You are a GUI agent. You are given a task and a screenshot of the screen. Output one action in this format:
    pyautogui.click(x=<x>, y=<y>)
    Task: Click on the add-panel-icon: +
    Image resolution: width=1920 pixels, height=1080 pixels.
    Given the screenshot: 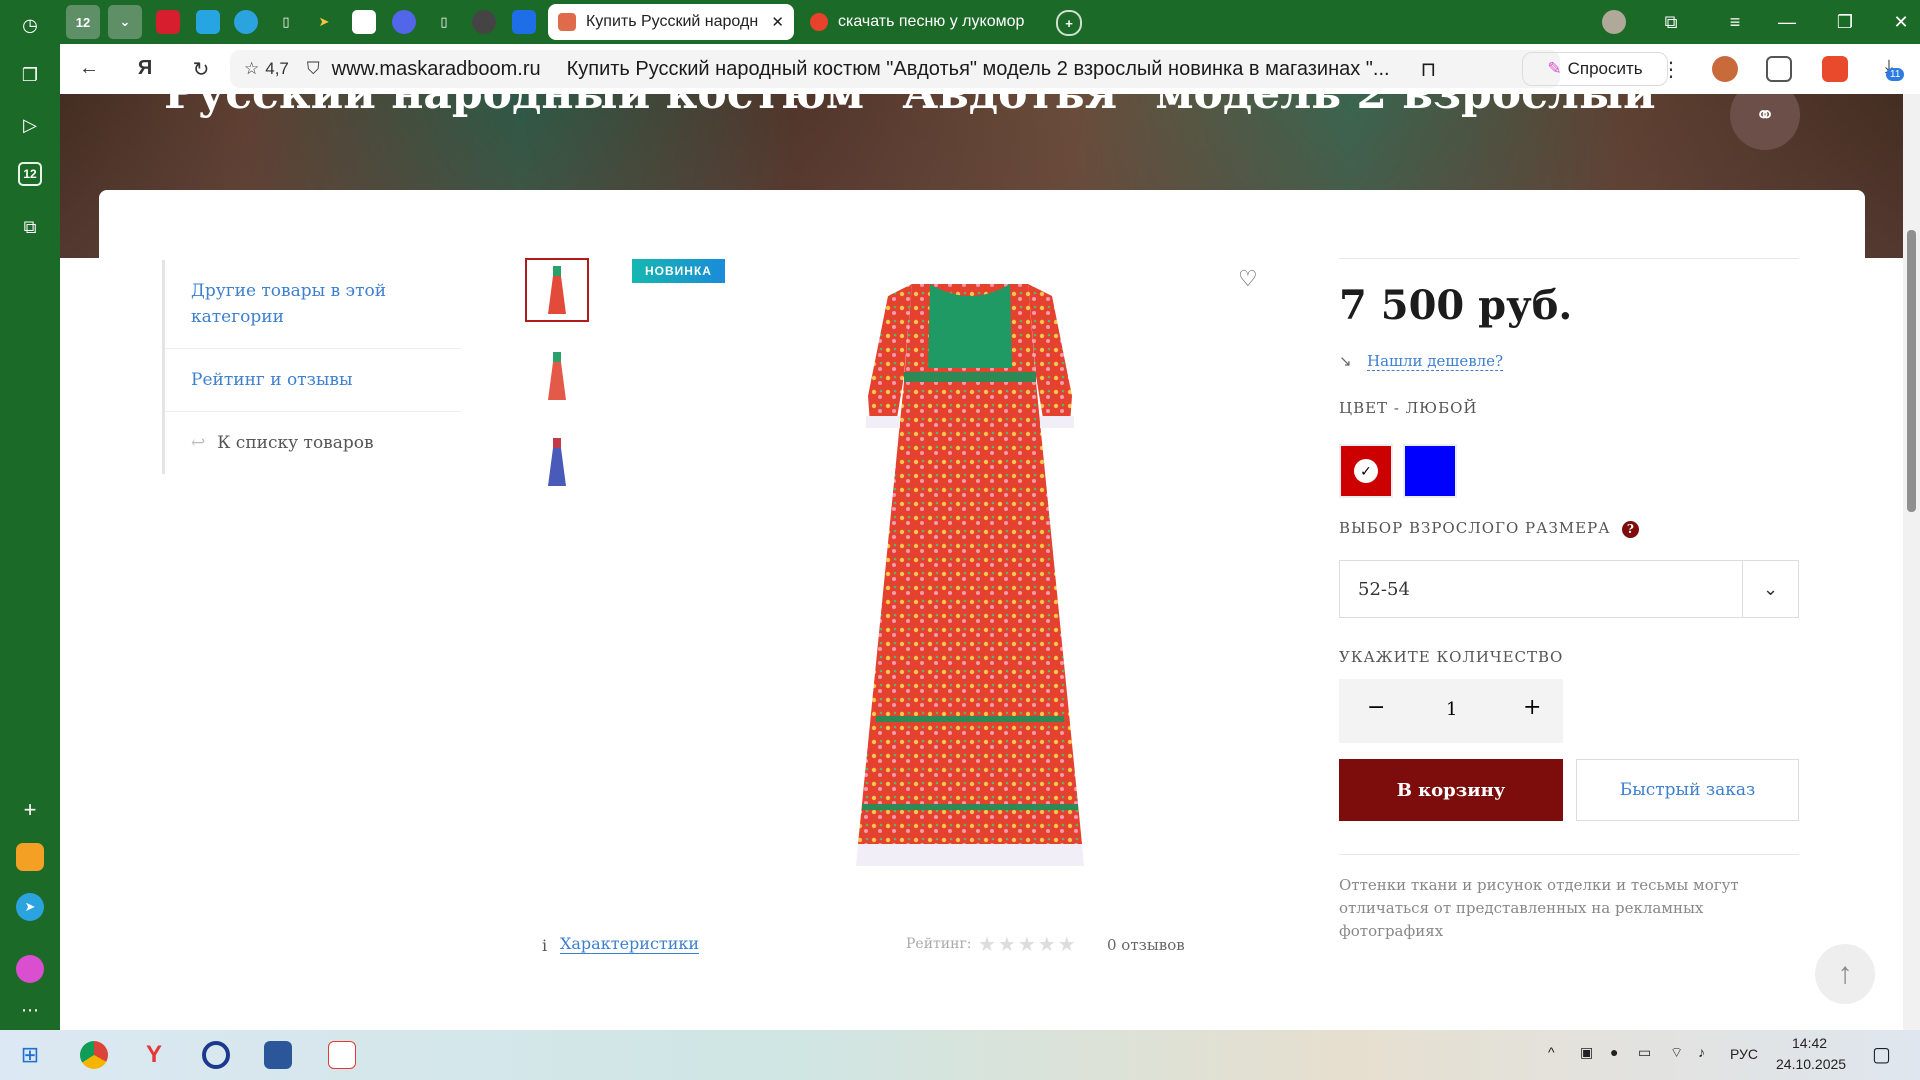 What is the action you would take?
    pyautogui.click(x=30, y=810)
    